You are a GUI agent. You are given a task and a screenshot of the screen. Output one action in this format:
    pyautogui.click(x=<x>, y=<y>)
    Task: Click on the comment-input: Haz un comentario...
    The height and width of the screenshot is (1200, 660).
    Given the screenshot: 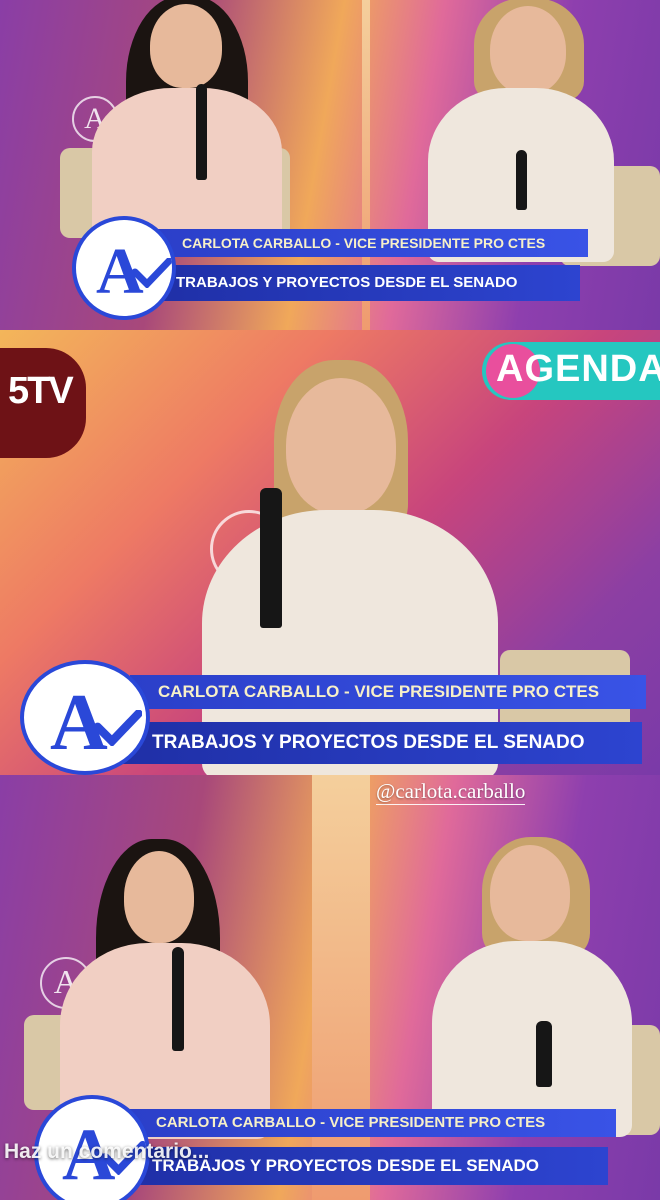 What is the action you would take?
    pyautogui.click(x=106, y=1152)
    